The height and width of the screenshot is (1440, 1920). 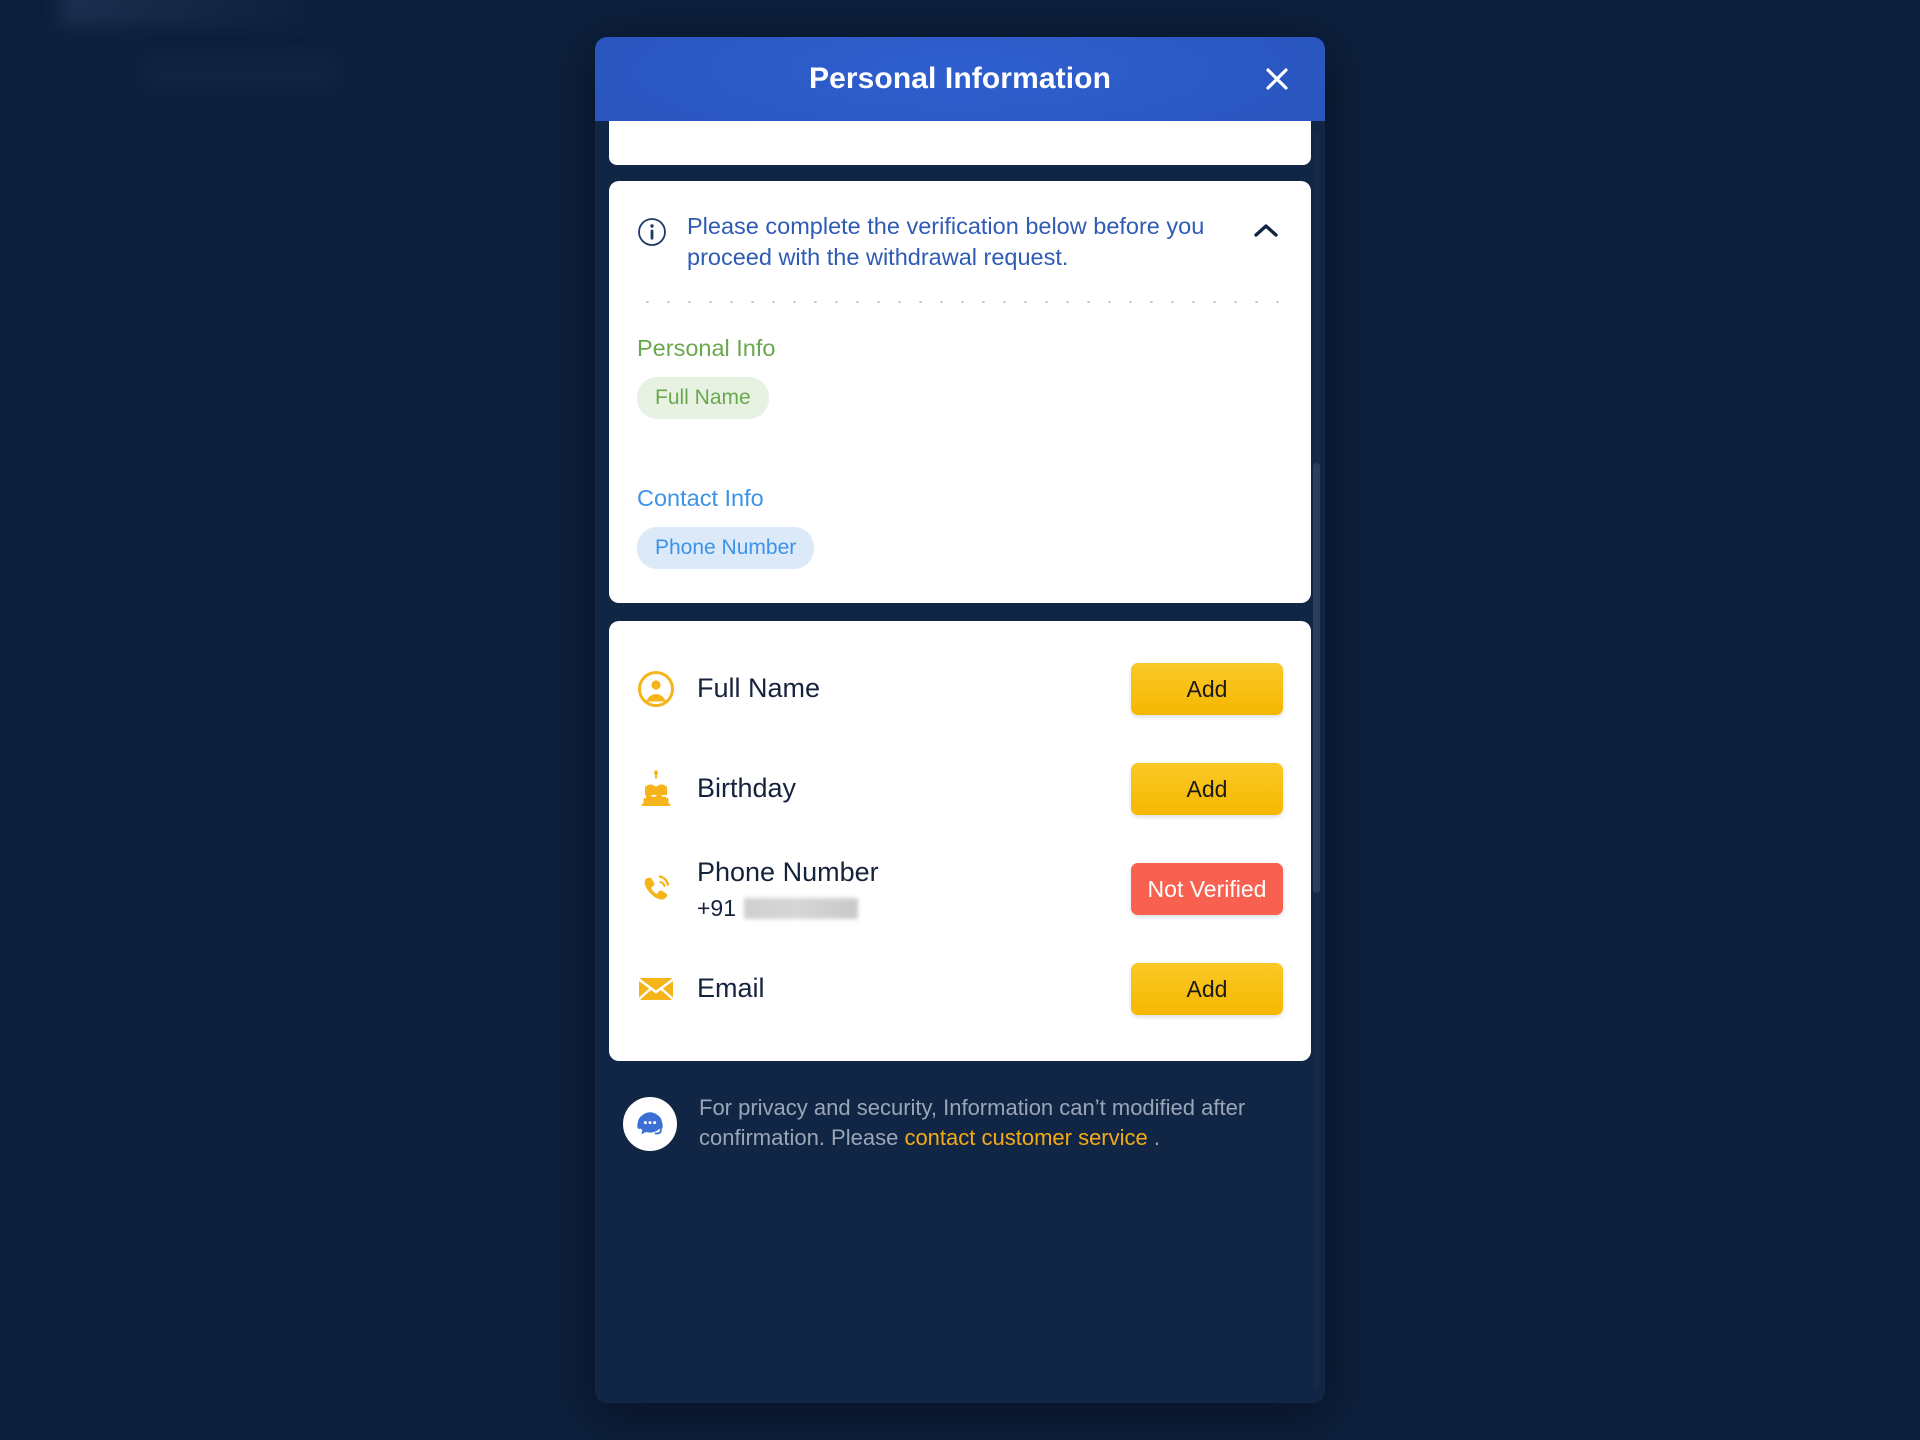 What do you see at coordinates (652, 234) in the screenshot?
I see `info-circle-icon` at bounding box center [652, 234].